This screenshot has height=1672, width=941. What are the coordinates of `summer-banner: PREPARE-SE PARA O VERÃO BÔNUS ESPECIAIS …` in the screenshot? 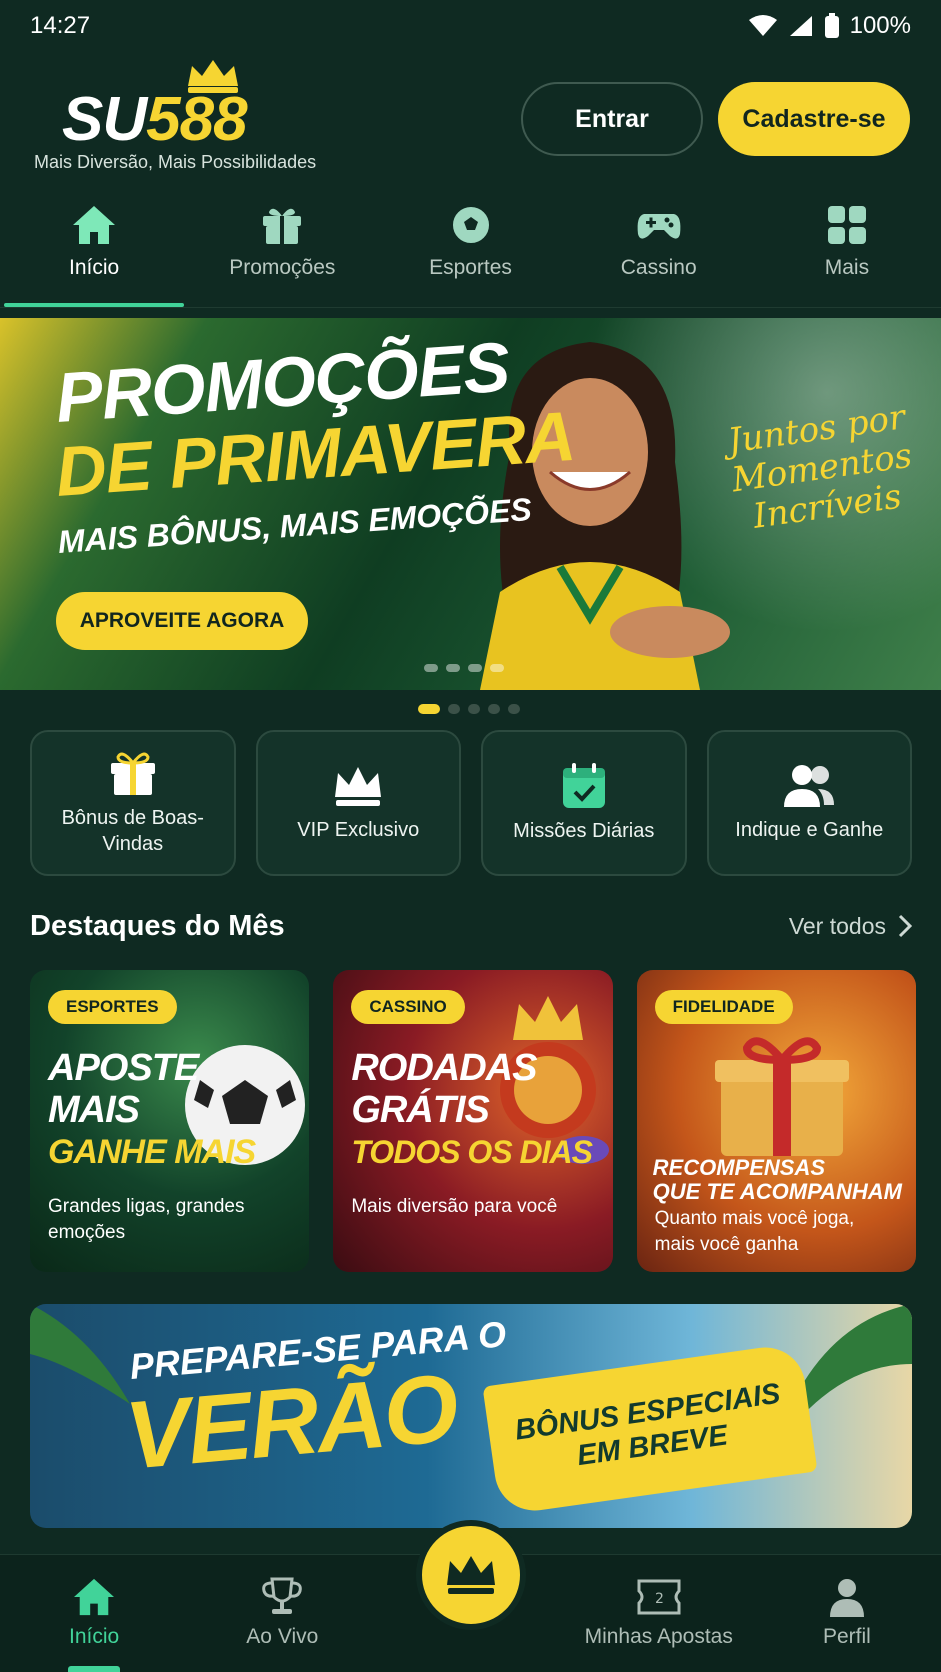 It's located at (471, 1416).